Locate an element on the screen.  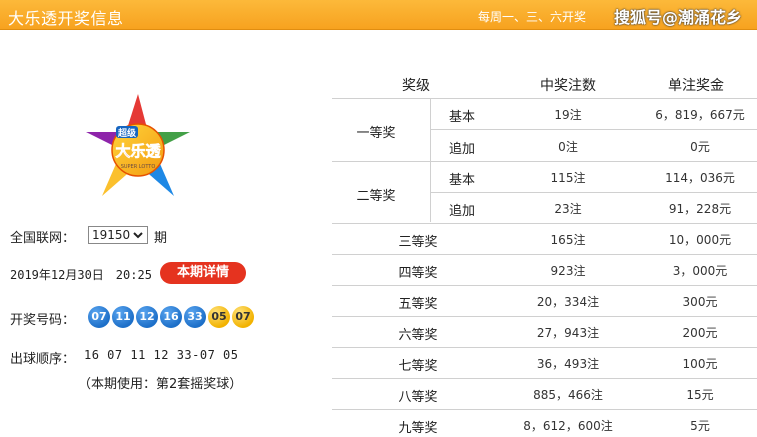
header-amount: 单注奖金 is located at coordinates (696, 86).